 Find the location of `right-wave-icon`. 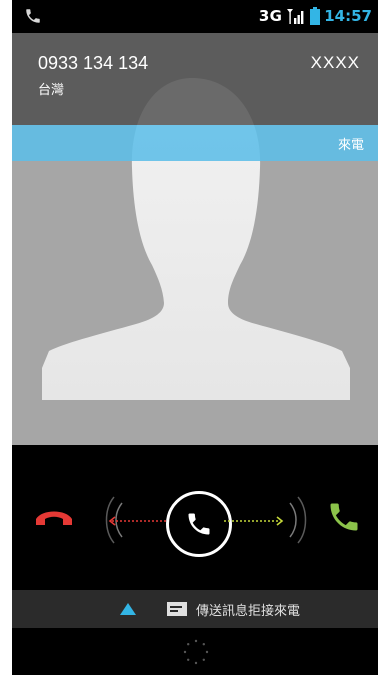

right-wave-icon is located at coordinates (298, 520).